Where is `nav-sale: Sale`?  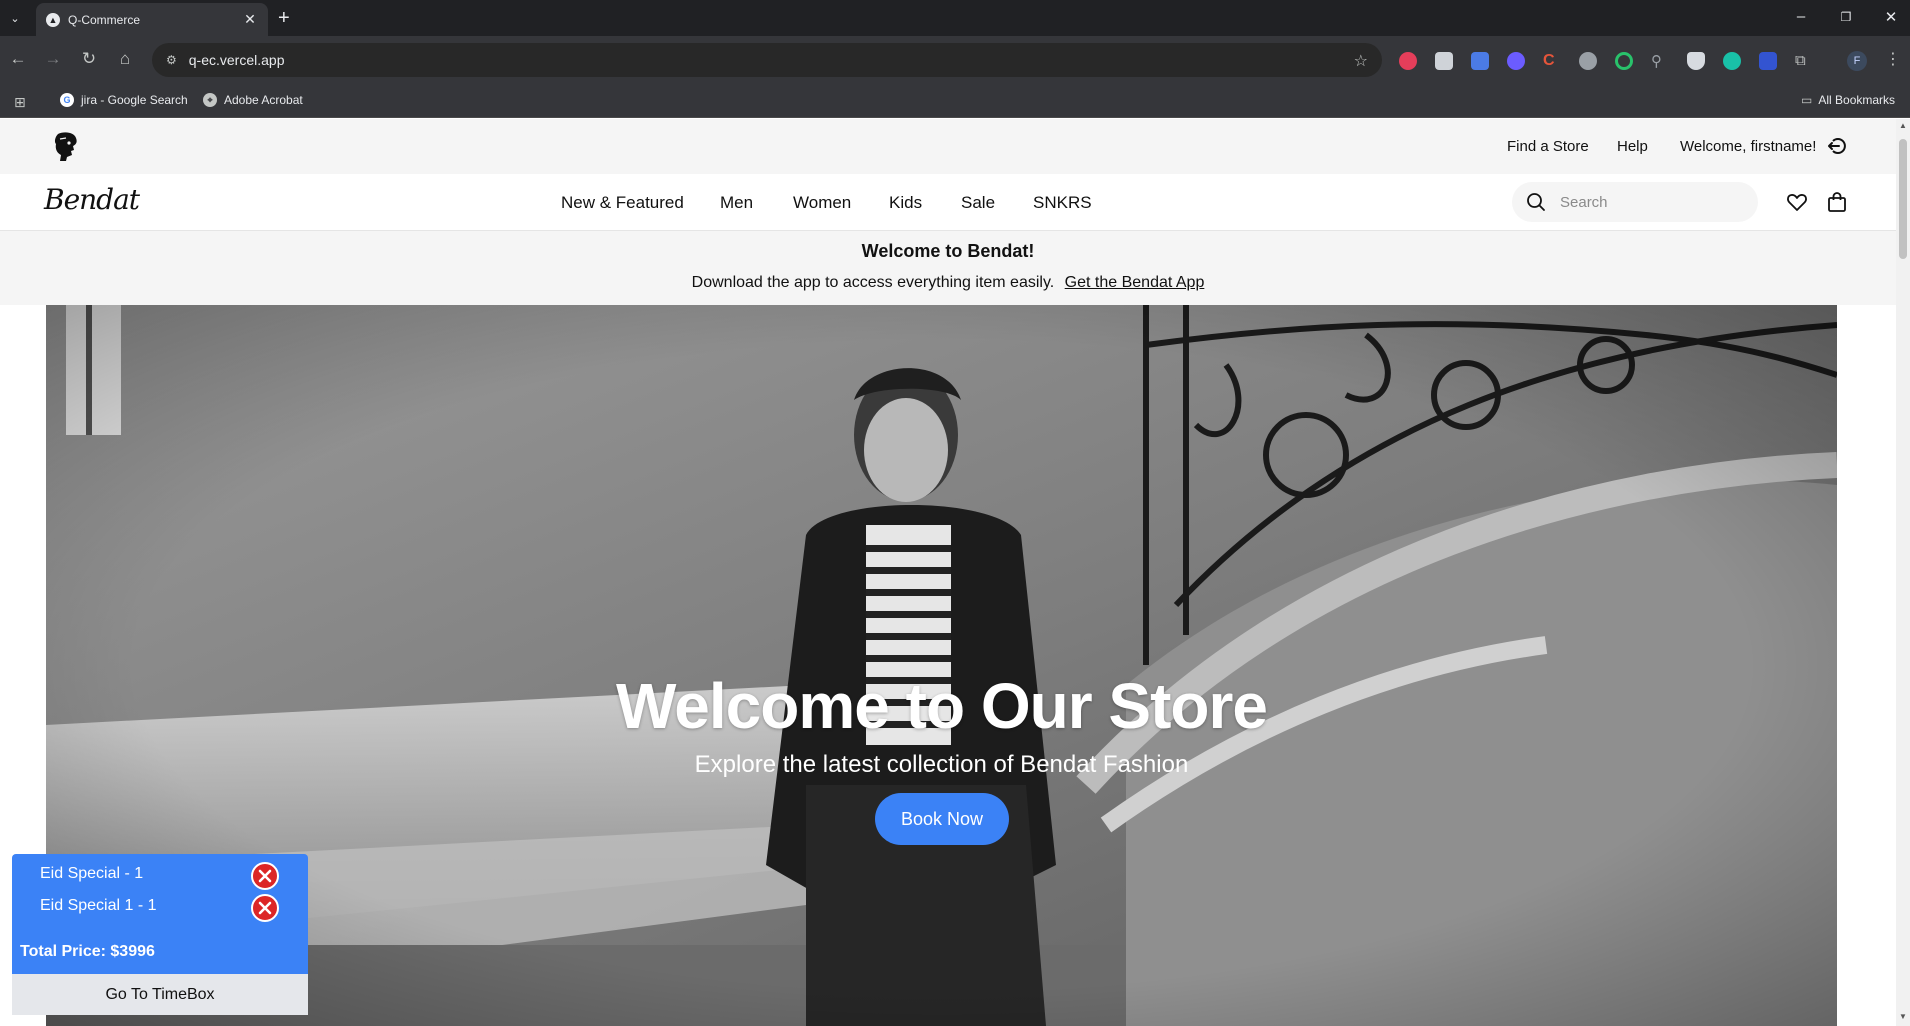 nav-sale: Sale is located at coordinates (978, 203).